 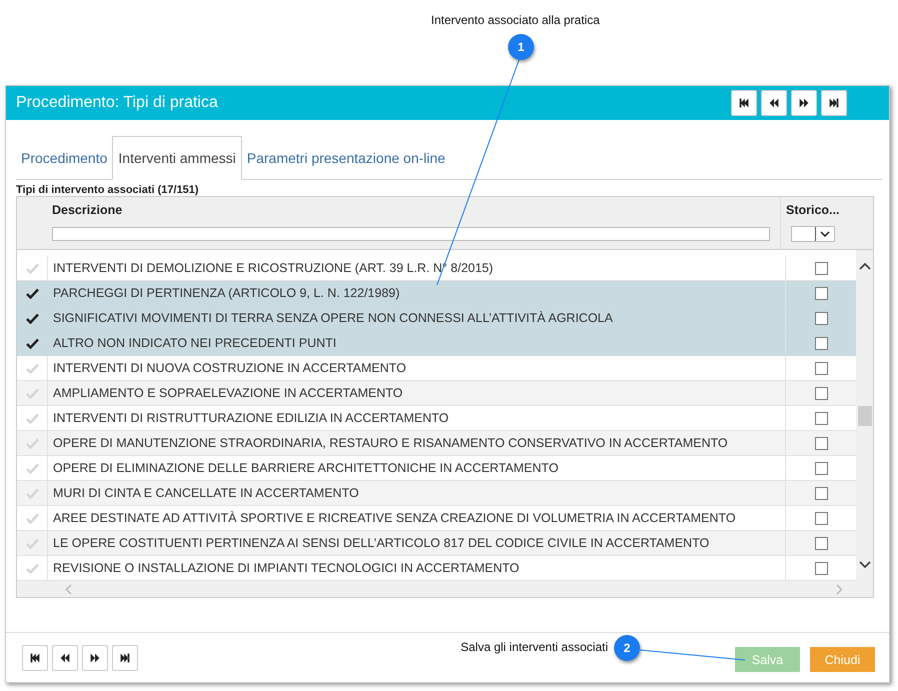 What do you see at coordinates (229, 368) in the screenshot?
I see `description-cell: INTERVENTI DI NUOVA COSTRUZIONE IN ACCERTAMENTO` at bounding box center [229, 368].